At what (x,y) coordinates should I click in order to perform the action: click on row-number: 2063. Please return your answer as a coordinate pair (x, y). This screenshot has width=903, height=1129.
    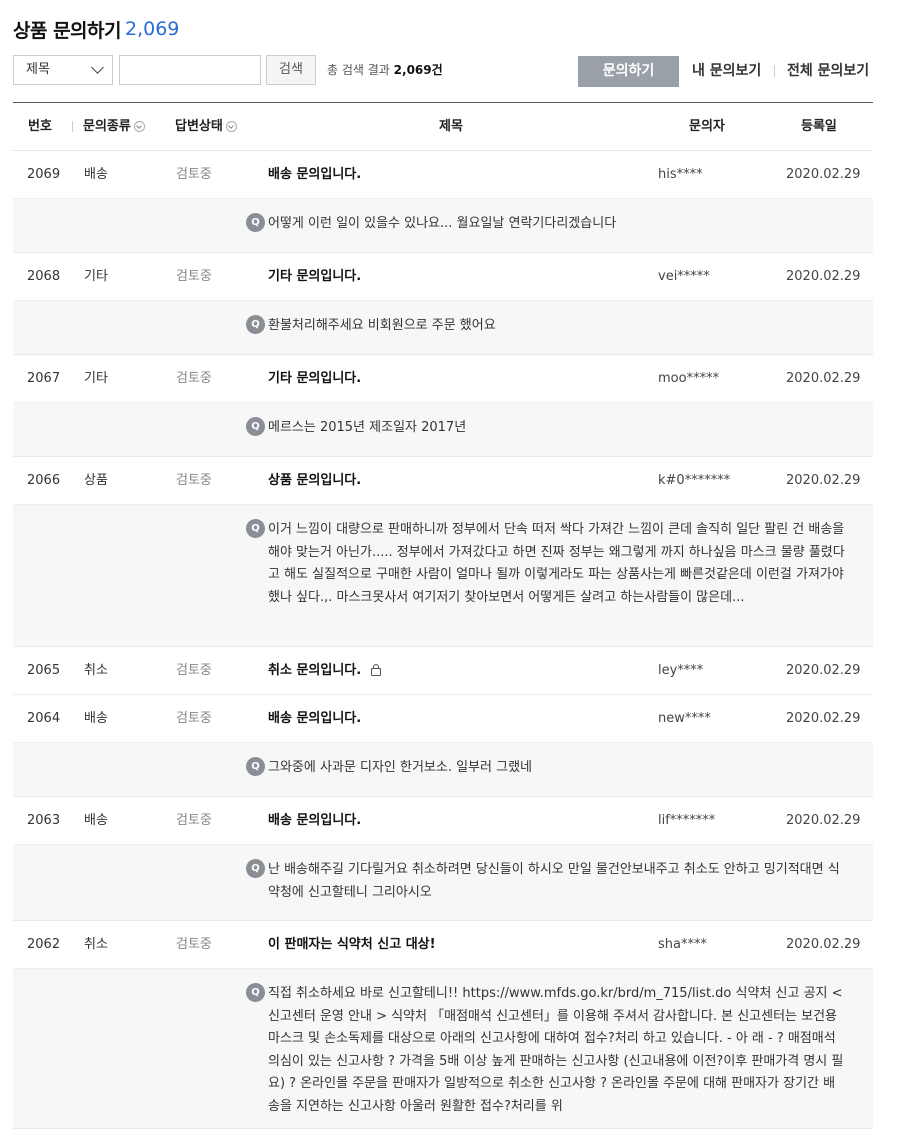
    Looking at the image, I should click on (44, 820).